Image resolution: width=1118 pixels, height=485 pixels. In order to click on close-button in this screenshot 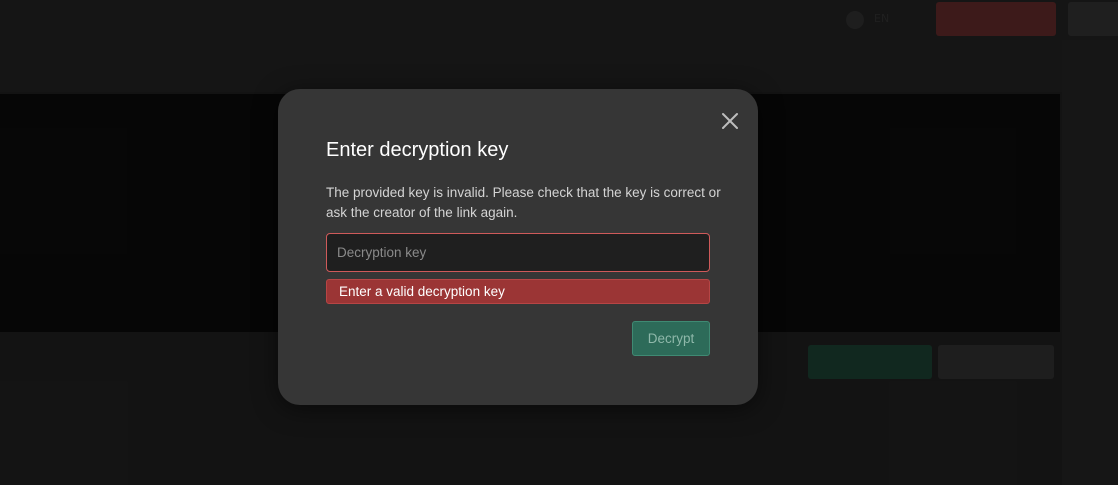, I will do `click(730, 121)`.